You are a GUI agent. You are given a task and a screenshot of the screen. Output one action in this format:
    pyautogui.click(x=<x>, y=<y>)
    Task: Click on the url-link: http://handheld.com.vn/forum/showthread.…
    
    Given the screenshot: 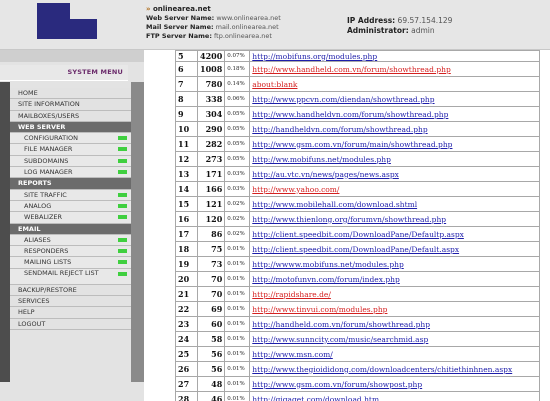 What is the action you would take?
    pyautogui.click(x=395, y=324)
    